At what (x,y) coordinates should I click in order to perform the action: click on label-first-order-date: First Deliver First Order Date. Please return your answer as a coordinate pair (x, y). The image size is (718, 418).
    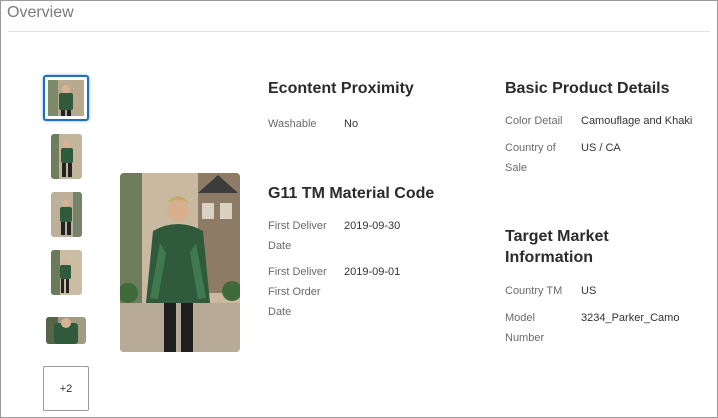
    Looking at the image, I should click on (297, 292).